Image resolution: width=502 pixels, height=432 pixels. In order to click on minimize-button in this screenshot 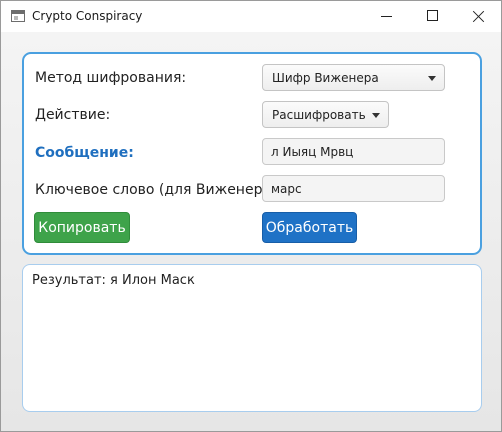, I will do `click(386, 16)`.